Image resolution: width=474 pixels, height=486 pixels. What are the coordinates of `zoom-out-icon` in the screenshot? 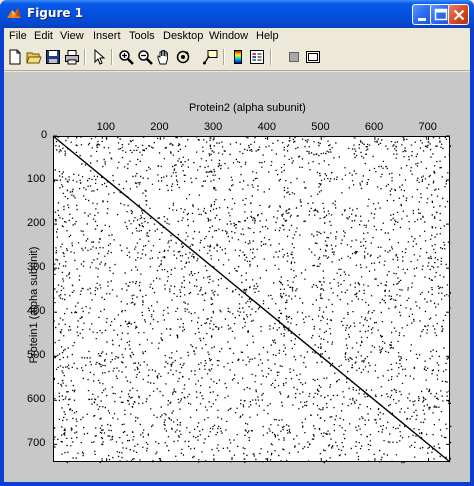 It's located at (145, 57).